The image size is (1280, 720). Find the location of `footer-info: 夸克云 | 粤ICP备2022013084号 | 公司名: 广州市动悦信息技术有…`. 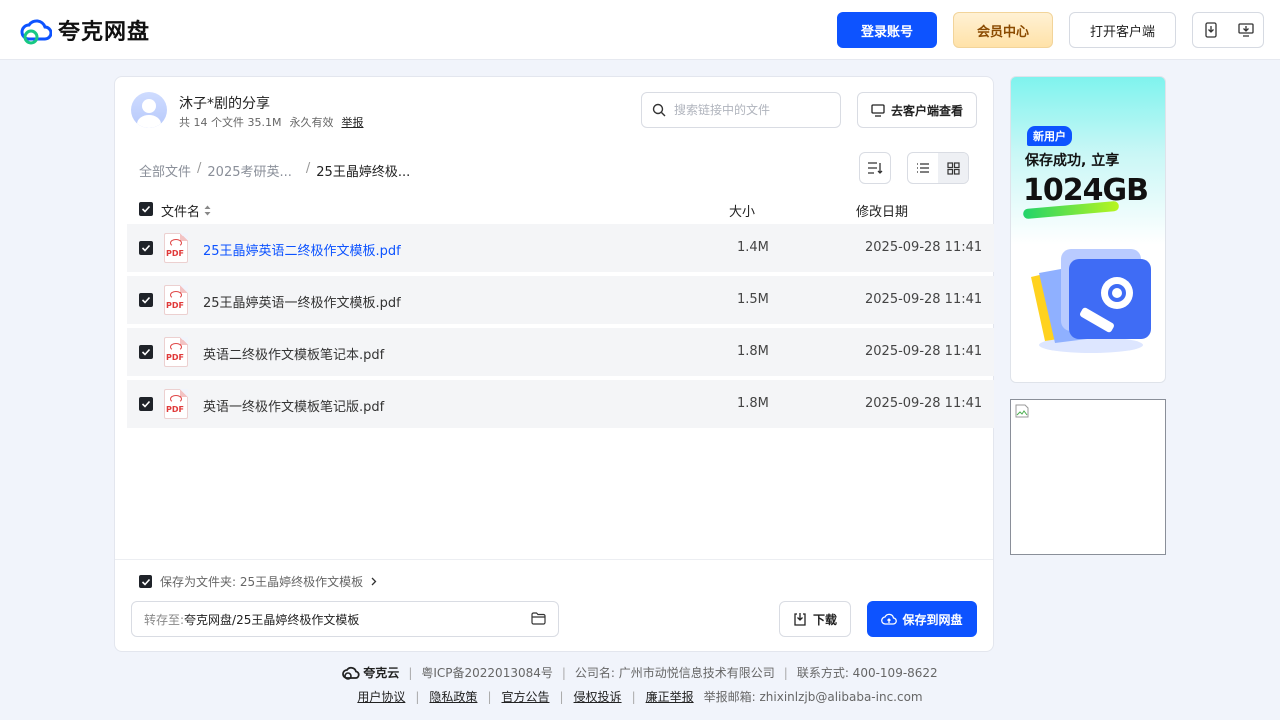

footer-info: 夸克云 | 粤ICP备2022013084号 | 公司名: 广州市动悦信息技术有… is located at coordinates (640, 672).